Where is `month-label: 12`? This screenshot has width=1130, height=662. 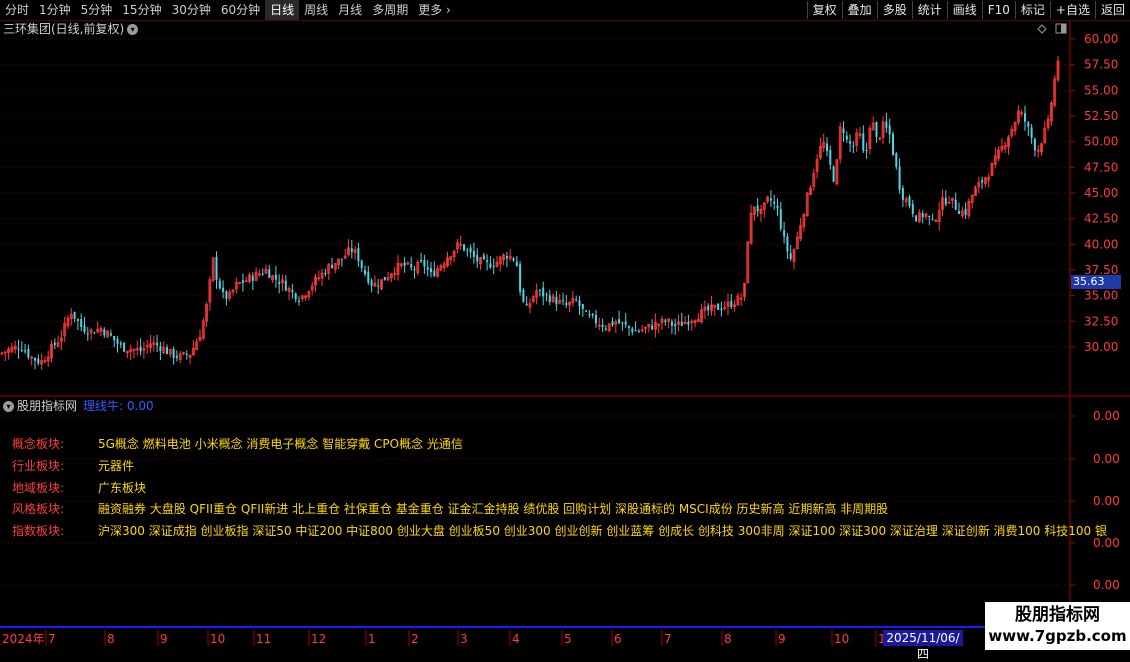 month-label: 12 is located at coordinates (318, 639).